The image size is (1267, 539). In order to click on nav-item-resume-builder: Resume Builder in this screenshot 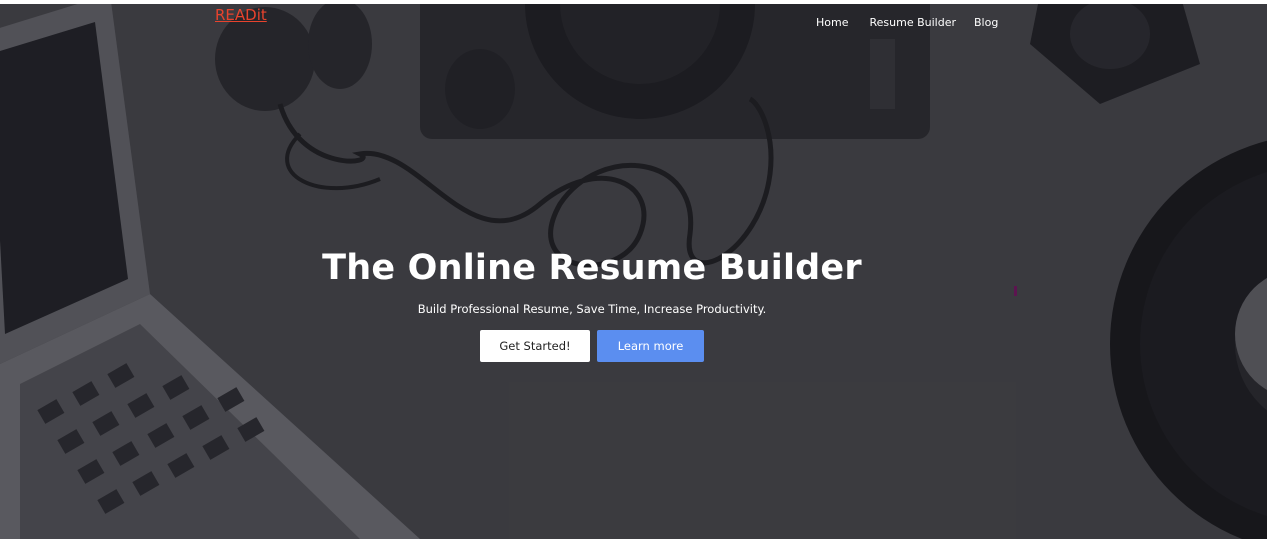, I will do `click(912, 22)`.